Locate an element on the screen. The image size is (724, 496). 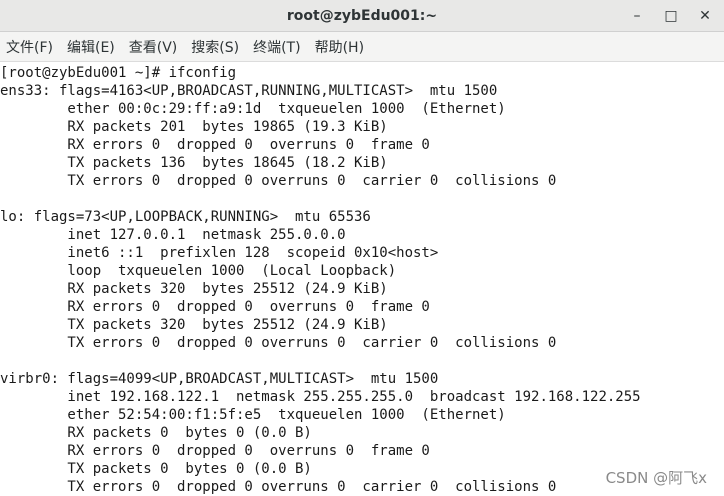
menu-view: 查看(V) is located at coordinates (154, 47).